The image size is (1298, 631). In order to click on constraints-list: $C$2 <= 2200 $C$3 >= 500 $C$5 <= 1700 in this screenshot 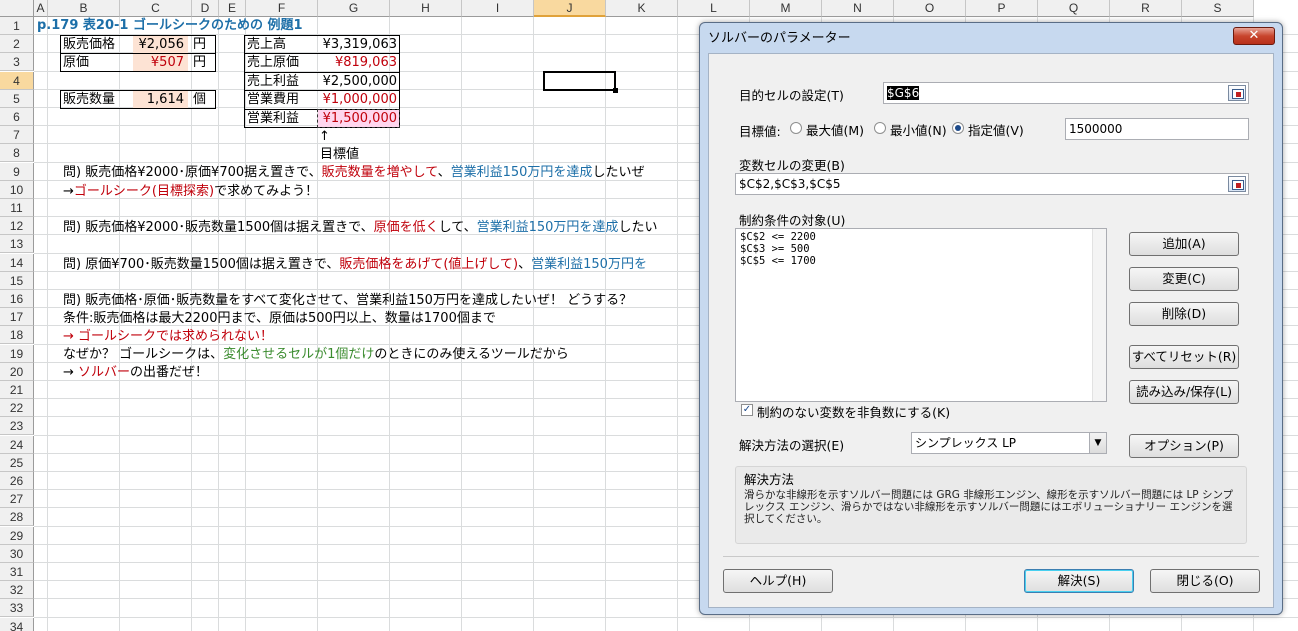, I will do `click(921, 315)`.